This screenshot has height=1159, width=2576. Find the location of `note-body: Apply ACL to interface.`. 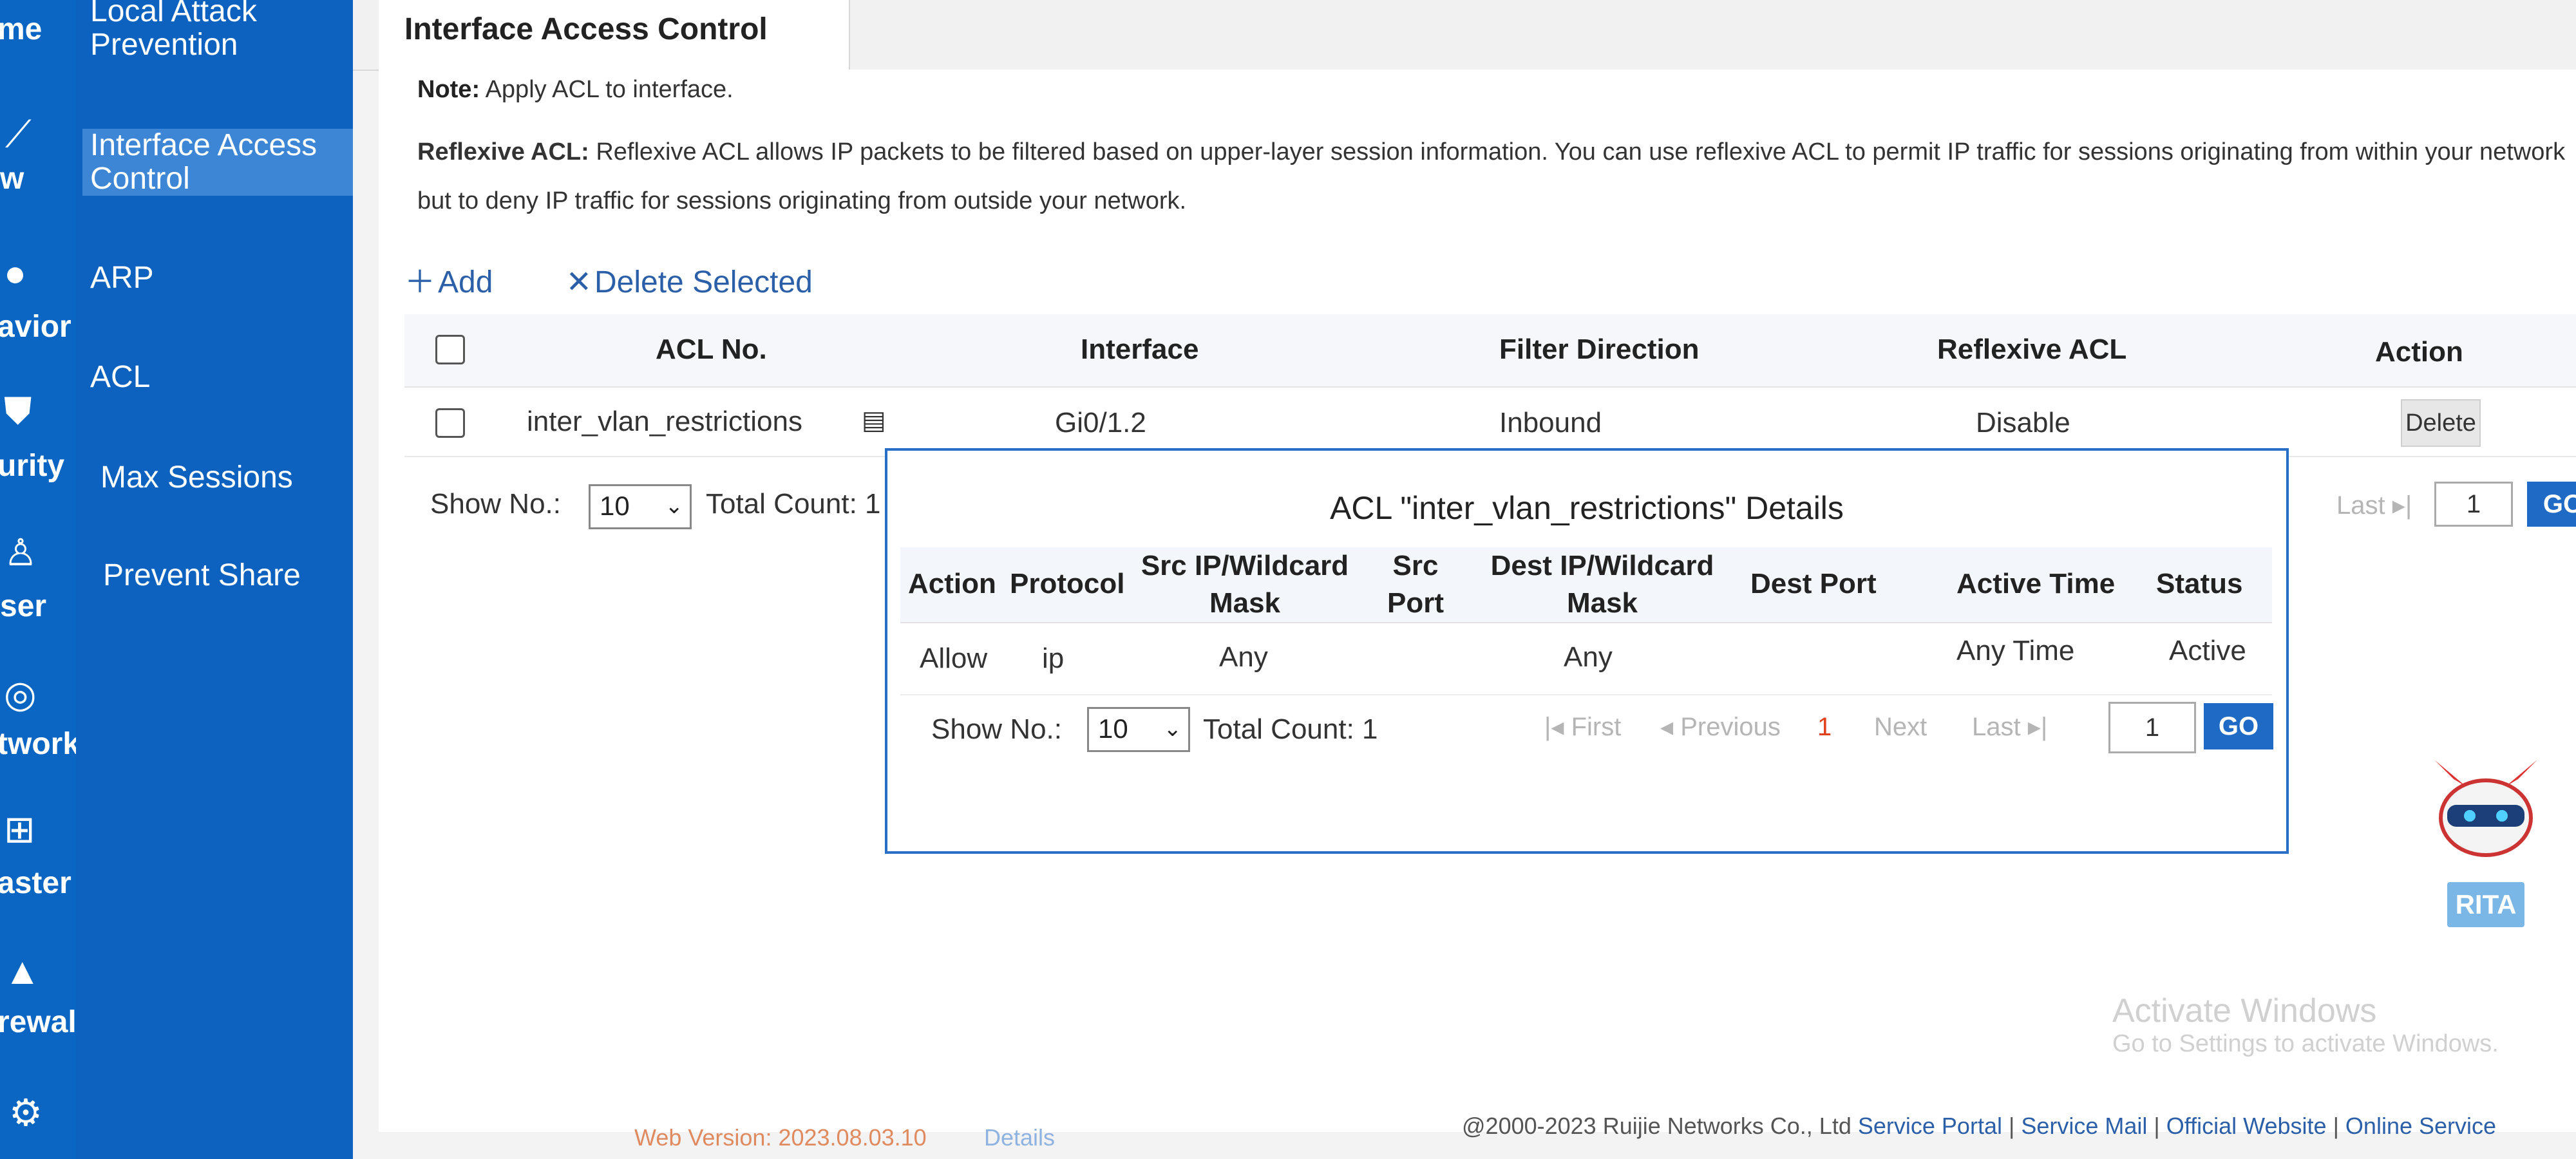

note-body: Apply ACL to interface. is located at coordinates (609, 89).